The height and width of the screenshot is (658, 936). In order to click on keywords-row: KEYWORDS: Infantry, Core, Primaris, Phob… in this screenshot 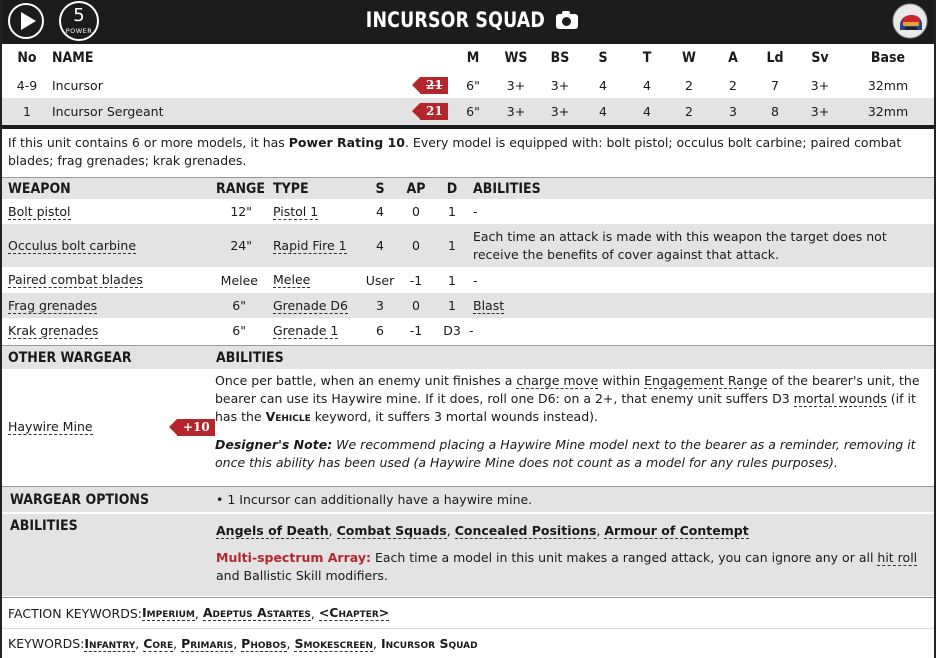, I will do `click(468, 643)`.